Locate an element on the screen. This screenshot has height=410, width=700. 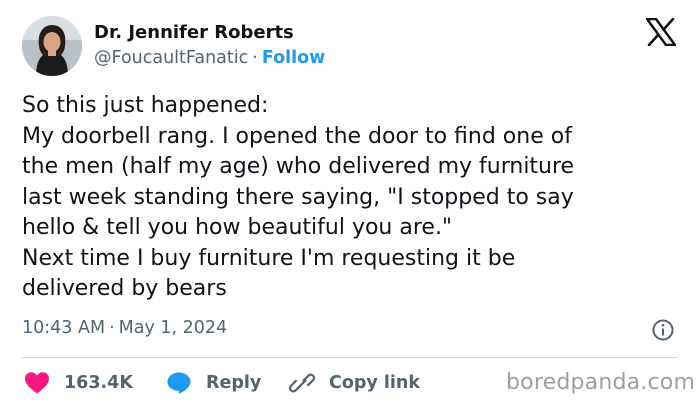
like-button: 163.4K is located at coordinates (78, 383).